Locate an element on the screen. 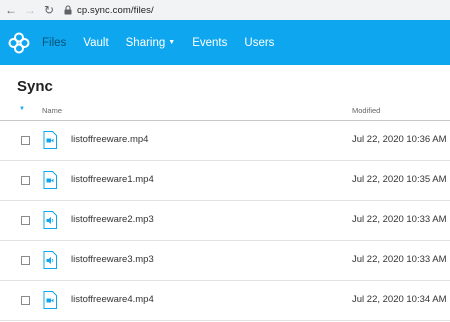 Image resolution: width=450 pixels, height=322 pixels. back-arrow-icon: ← is located at coordinates (11, 10).